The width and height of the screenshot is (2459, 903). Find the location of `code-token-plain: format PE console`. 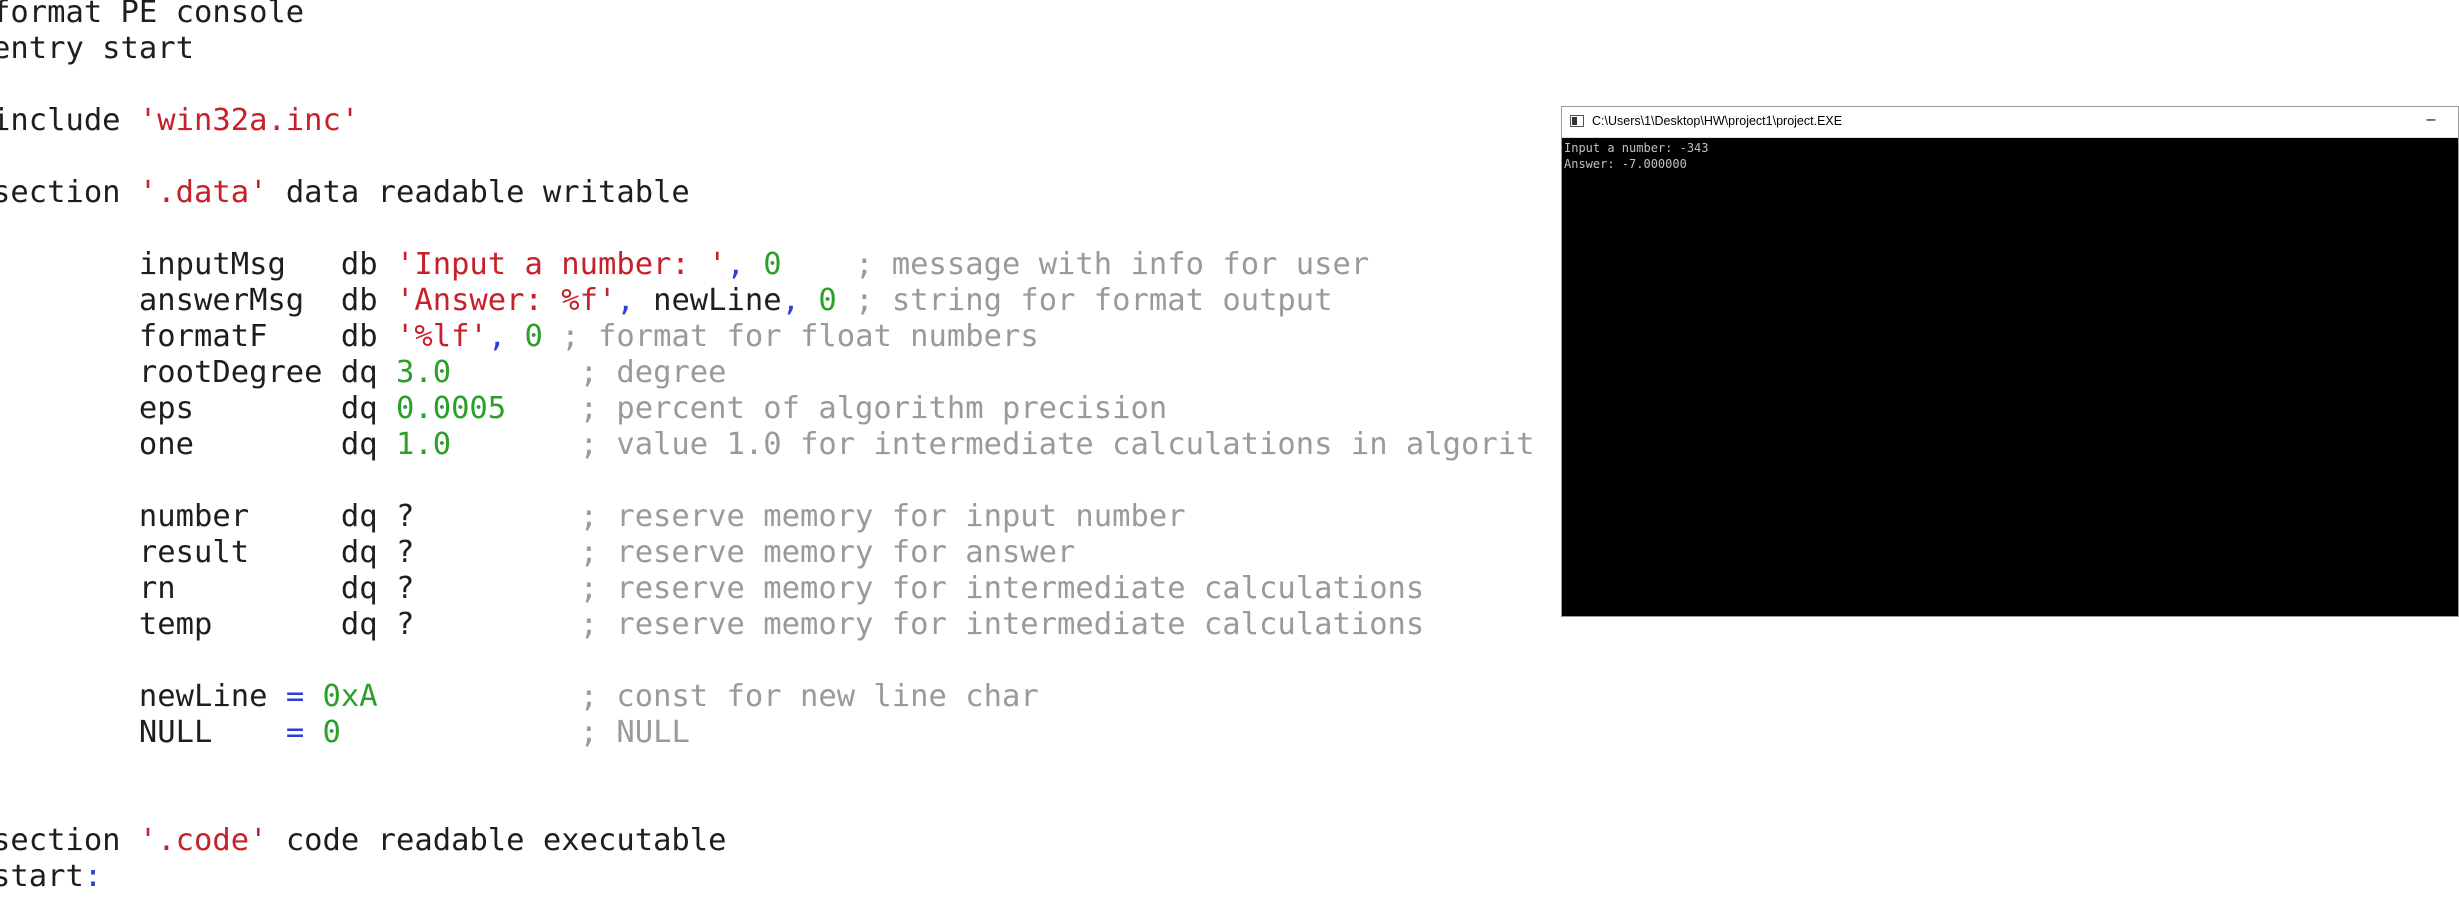

code-token-plain: format PE console is located at coordinates (152, 15).